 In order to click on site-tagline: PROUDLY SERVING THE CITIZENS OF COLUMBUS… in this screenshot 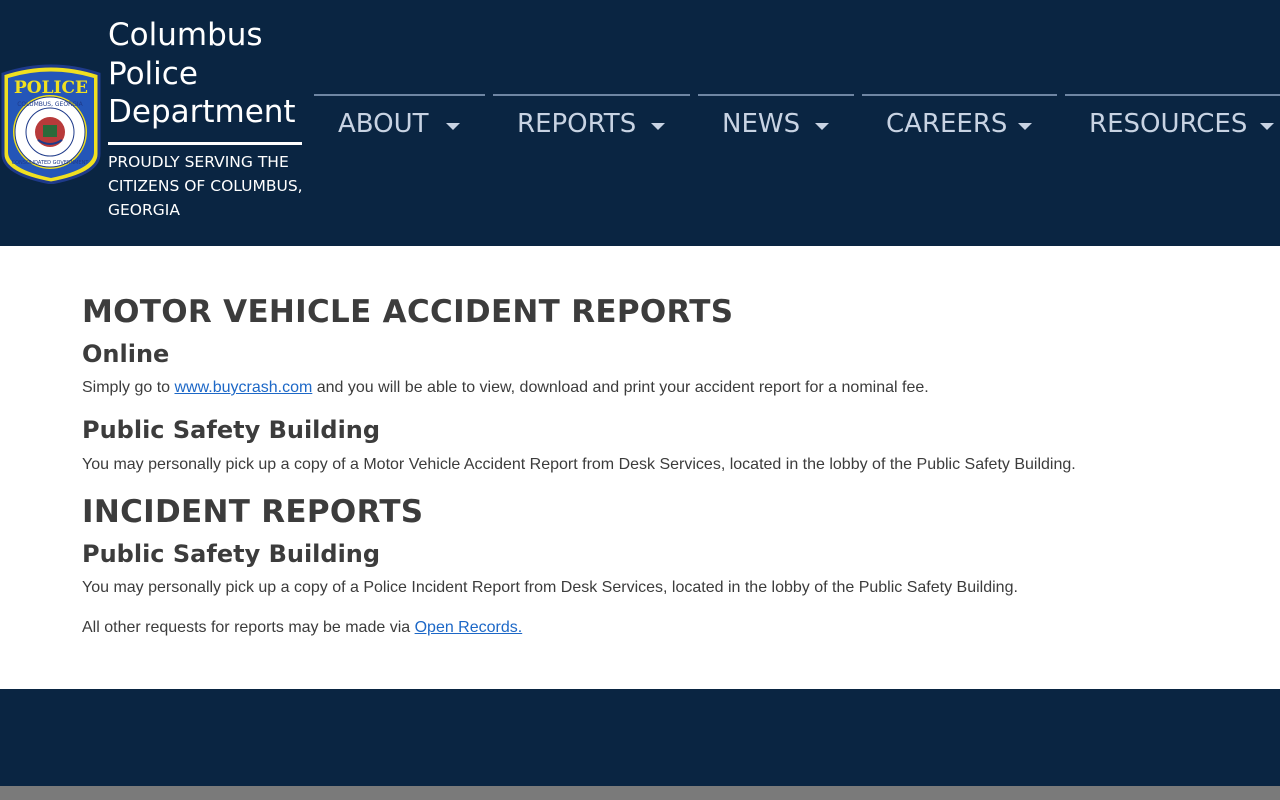, I will do `click(205, 186)`.